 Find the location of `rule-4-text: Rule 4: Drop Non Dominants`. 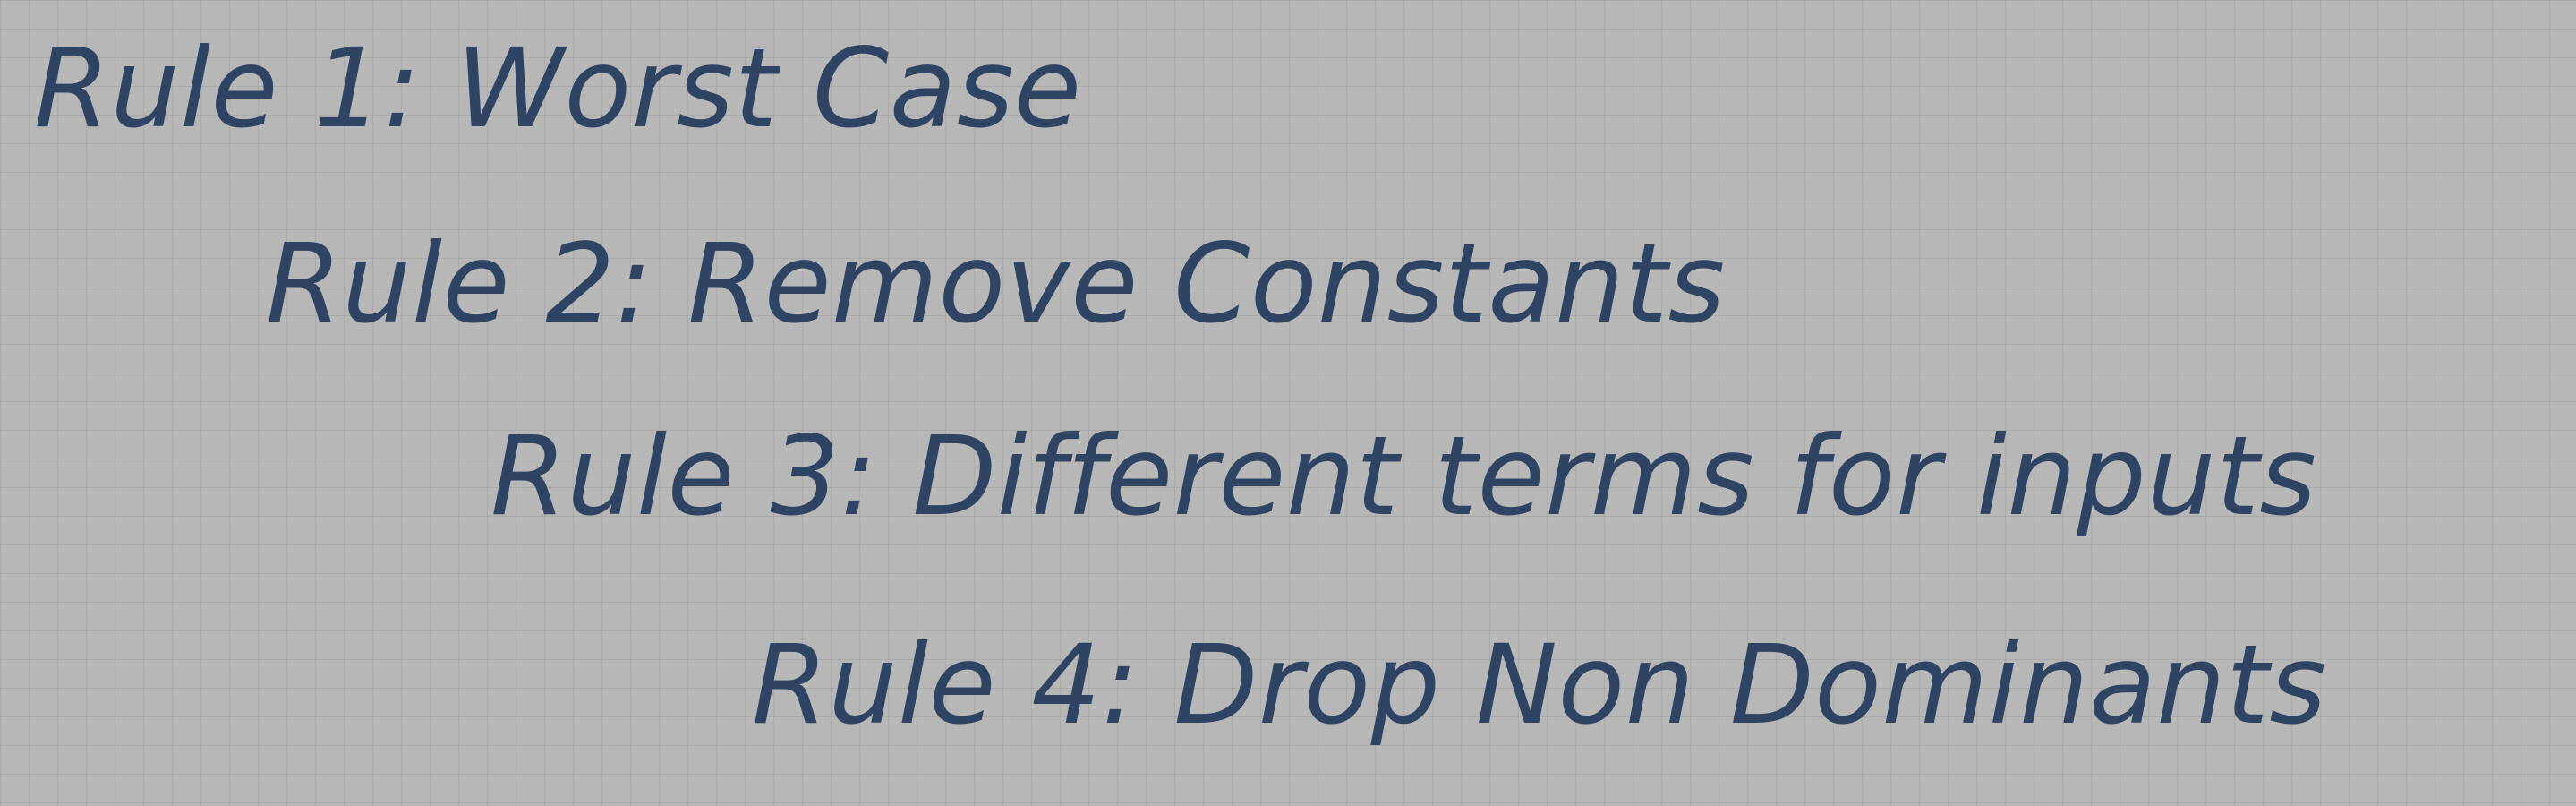

rule-4-text: Rule 4: Drop Non Dominants is located at coordinates (1539, 685).